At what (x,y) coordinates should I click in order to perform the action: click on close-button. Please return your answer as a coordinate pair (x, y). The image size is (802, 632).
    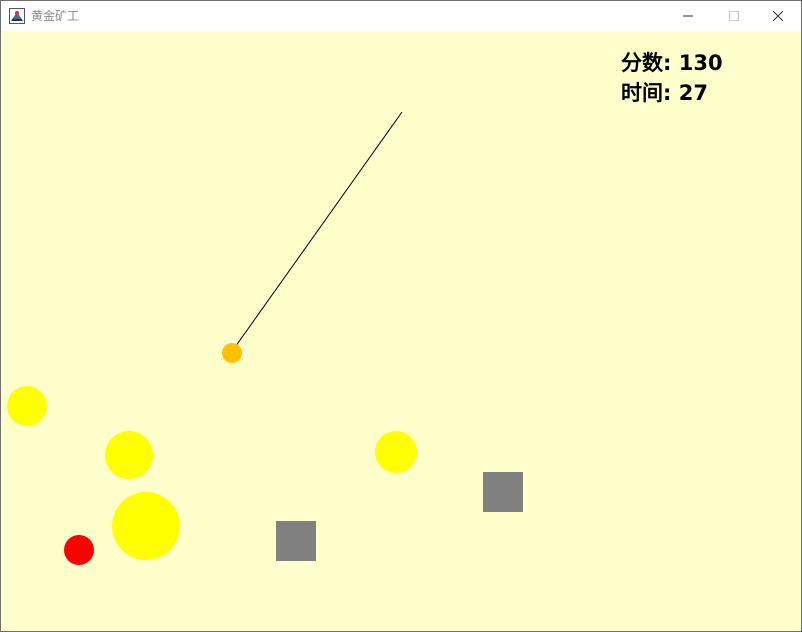
    Looking at the image, I should click on (778, 16).